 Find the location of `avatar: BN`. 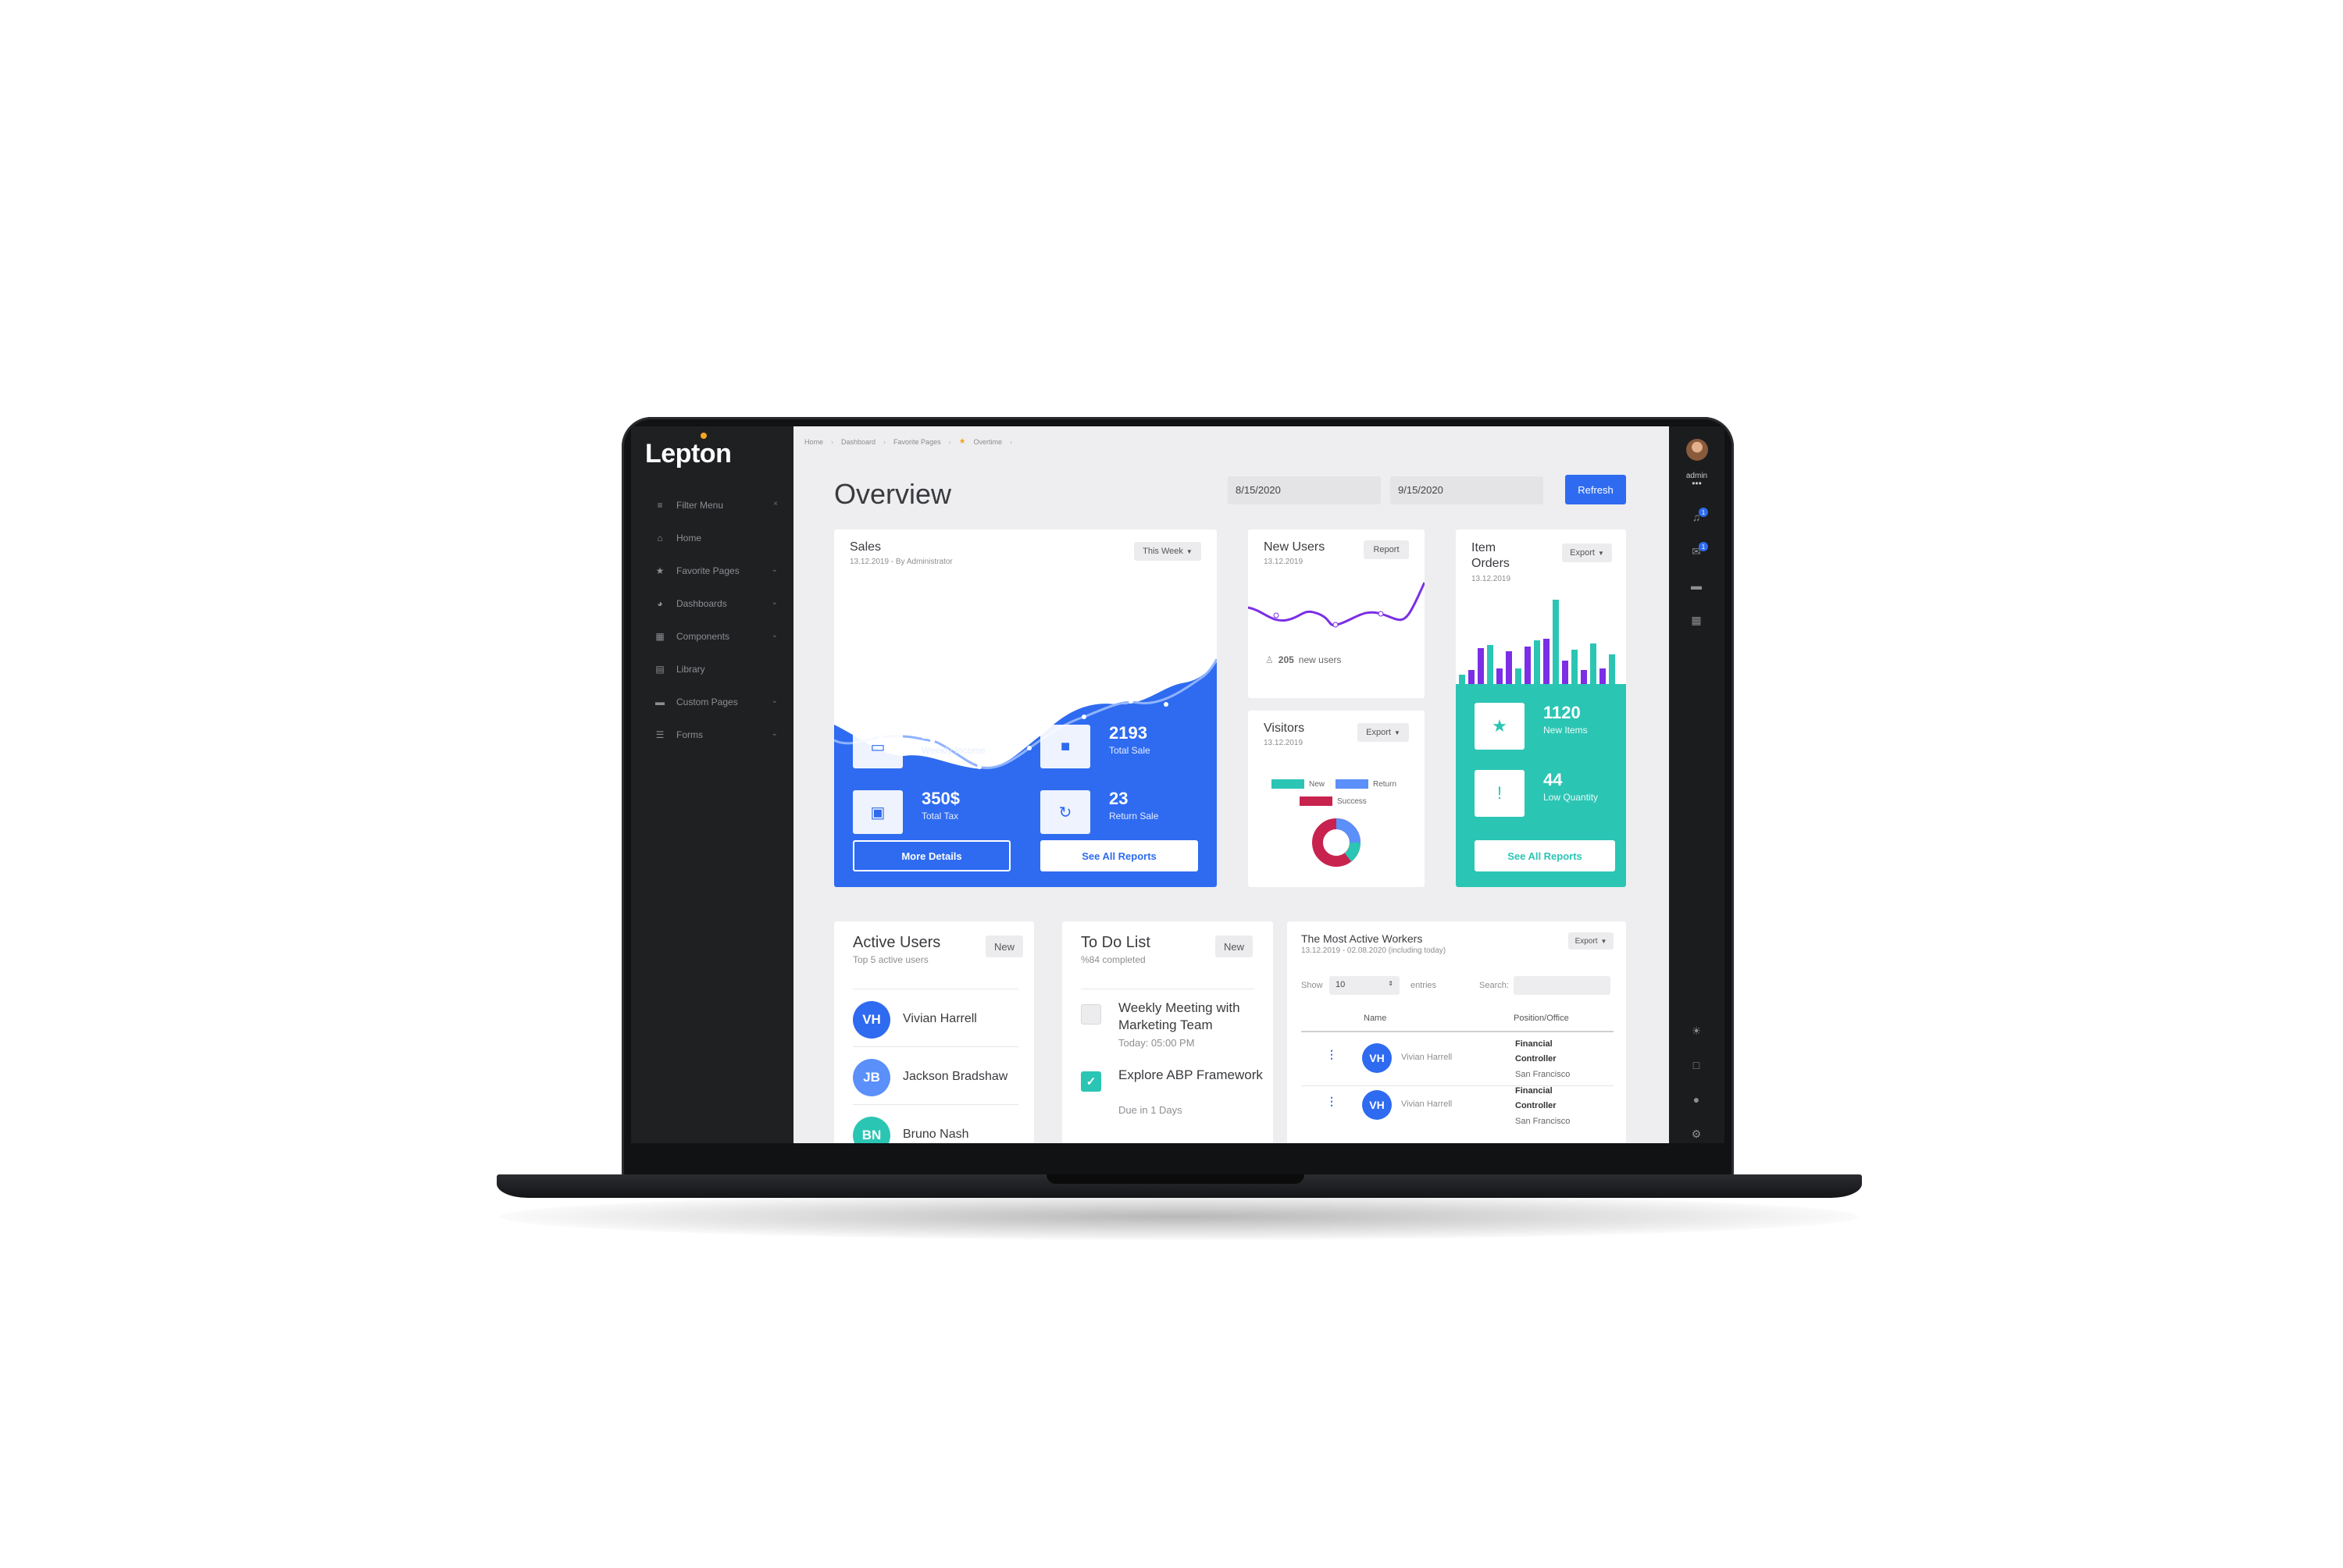

avatar: BN is located at coordinates (871, 1130).